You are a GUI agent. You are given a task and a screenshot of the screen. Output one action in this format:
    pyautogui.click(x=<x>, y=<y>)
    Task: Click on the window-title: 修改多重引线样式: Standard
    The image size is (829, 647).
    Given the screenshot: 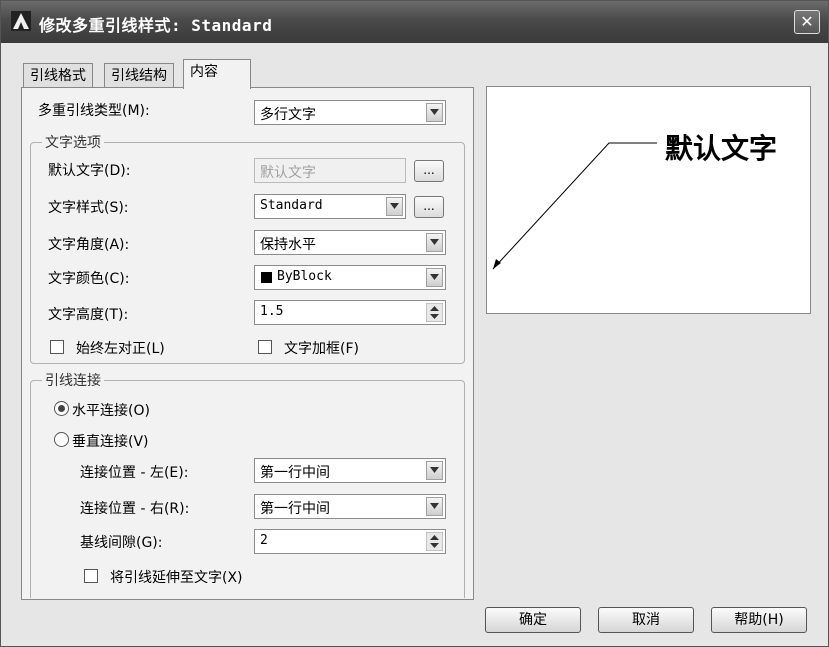 What is the action you would take?
    pyautogui.click(x=156, y=25)
    